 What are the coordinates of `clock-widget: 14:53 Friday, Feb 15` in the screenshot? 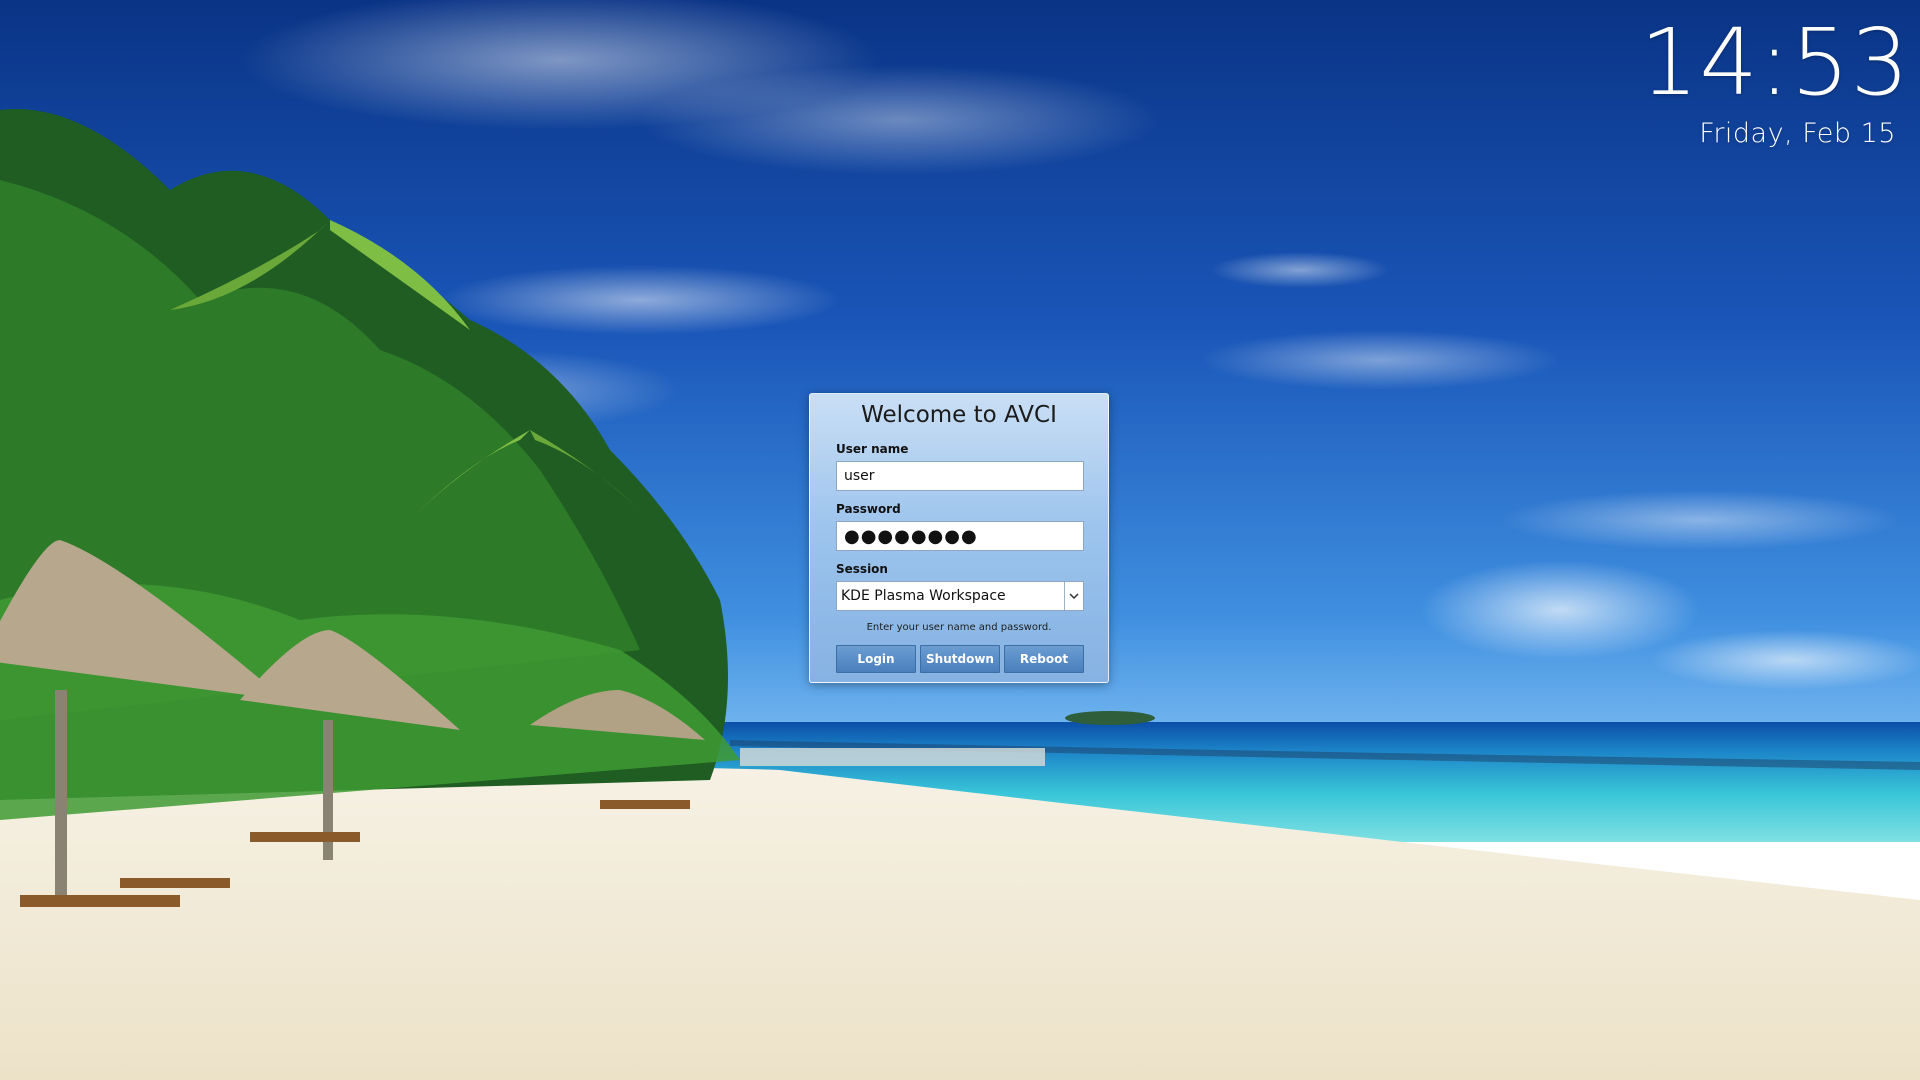 It's located at (1774, 79).